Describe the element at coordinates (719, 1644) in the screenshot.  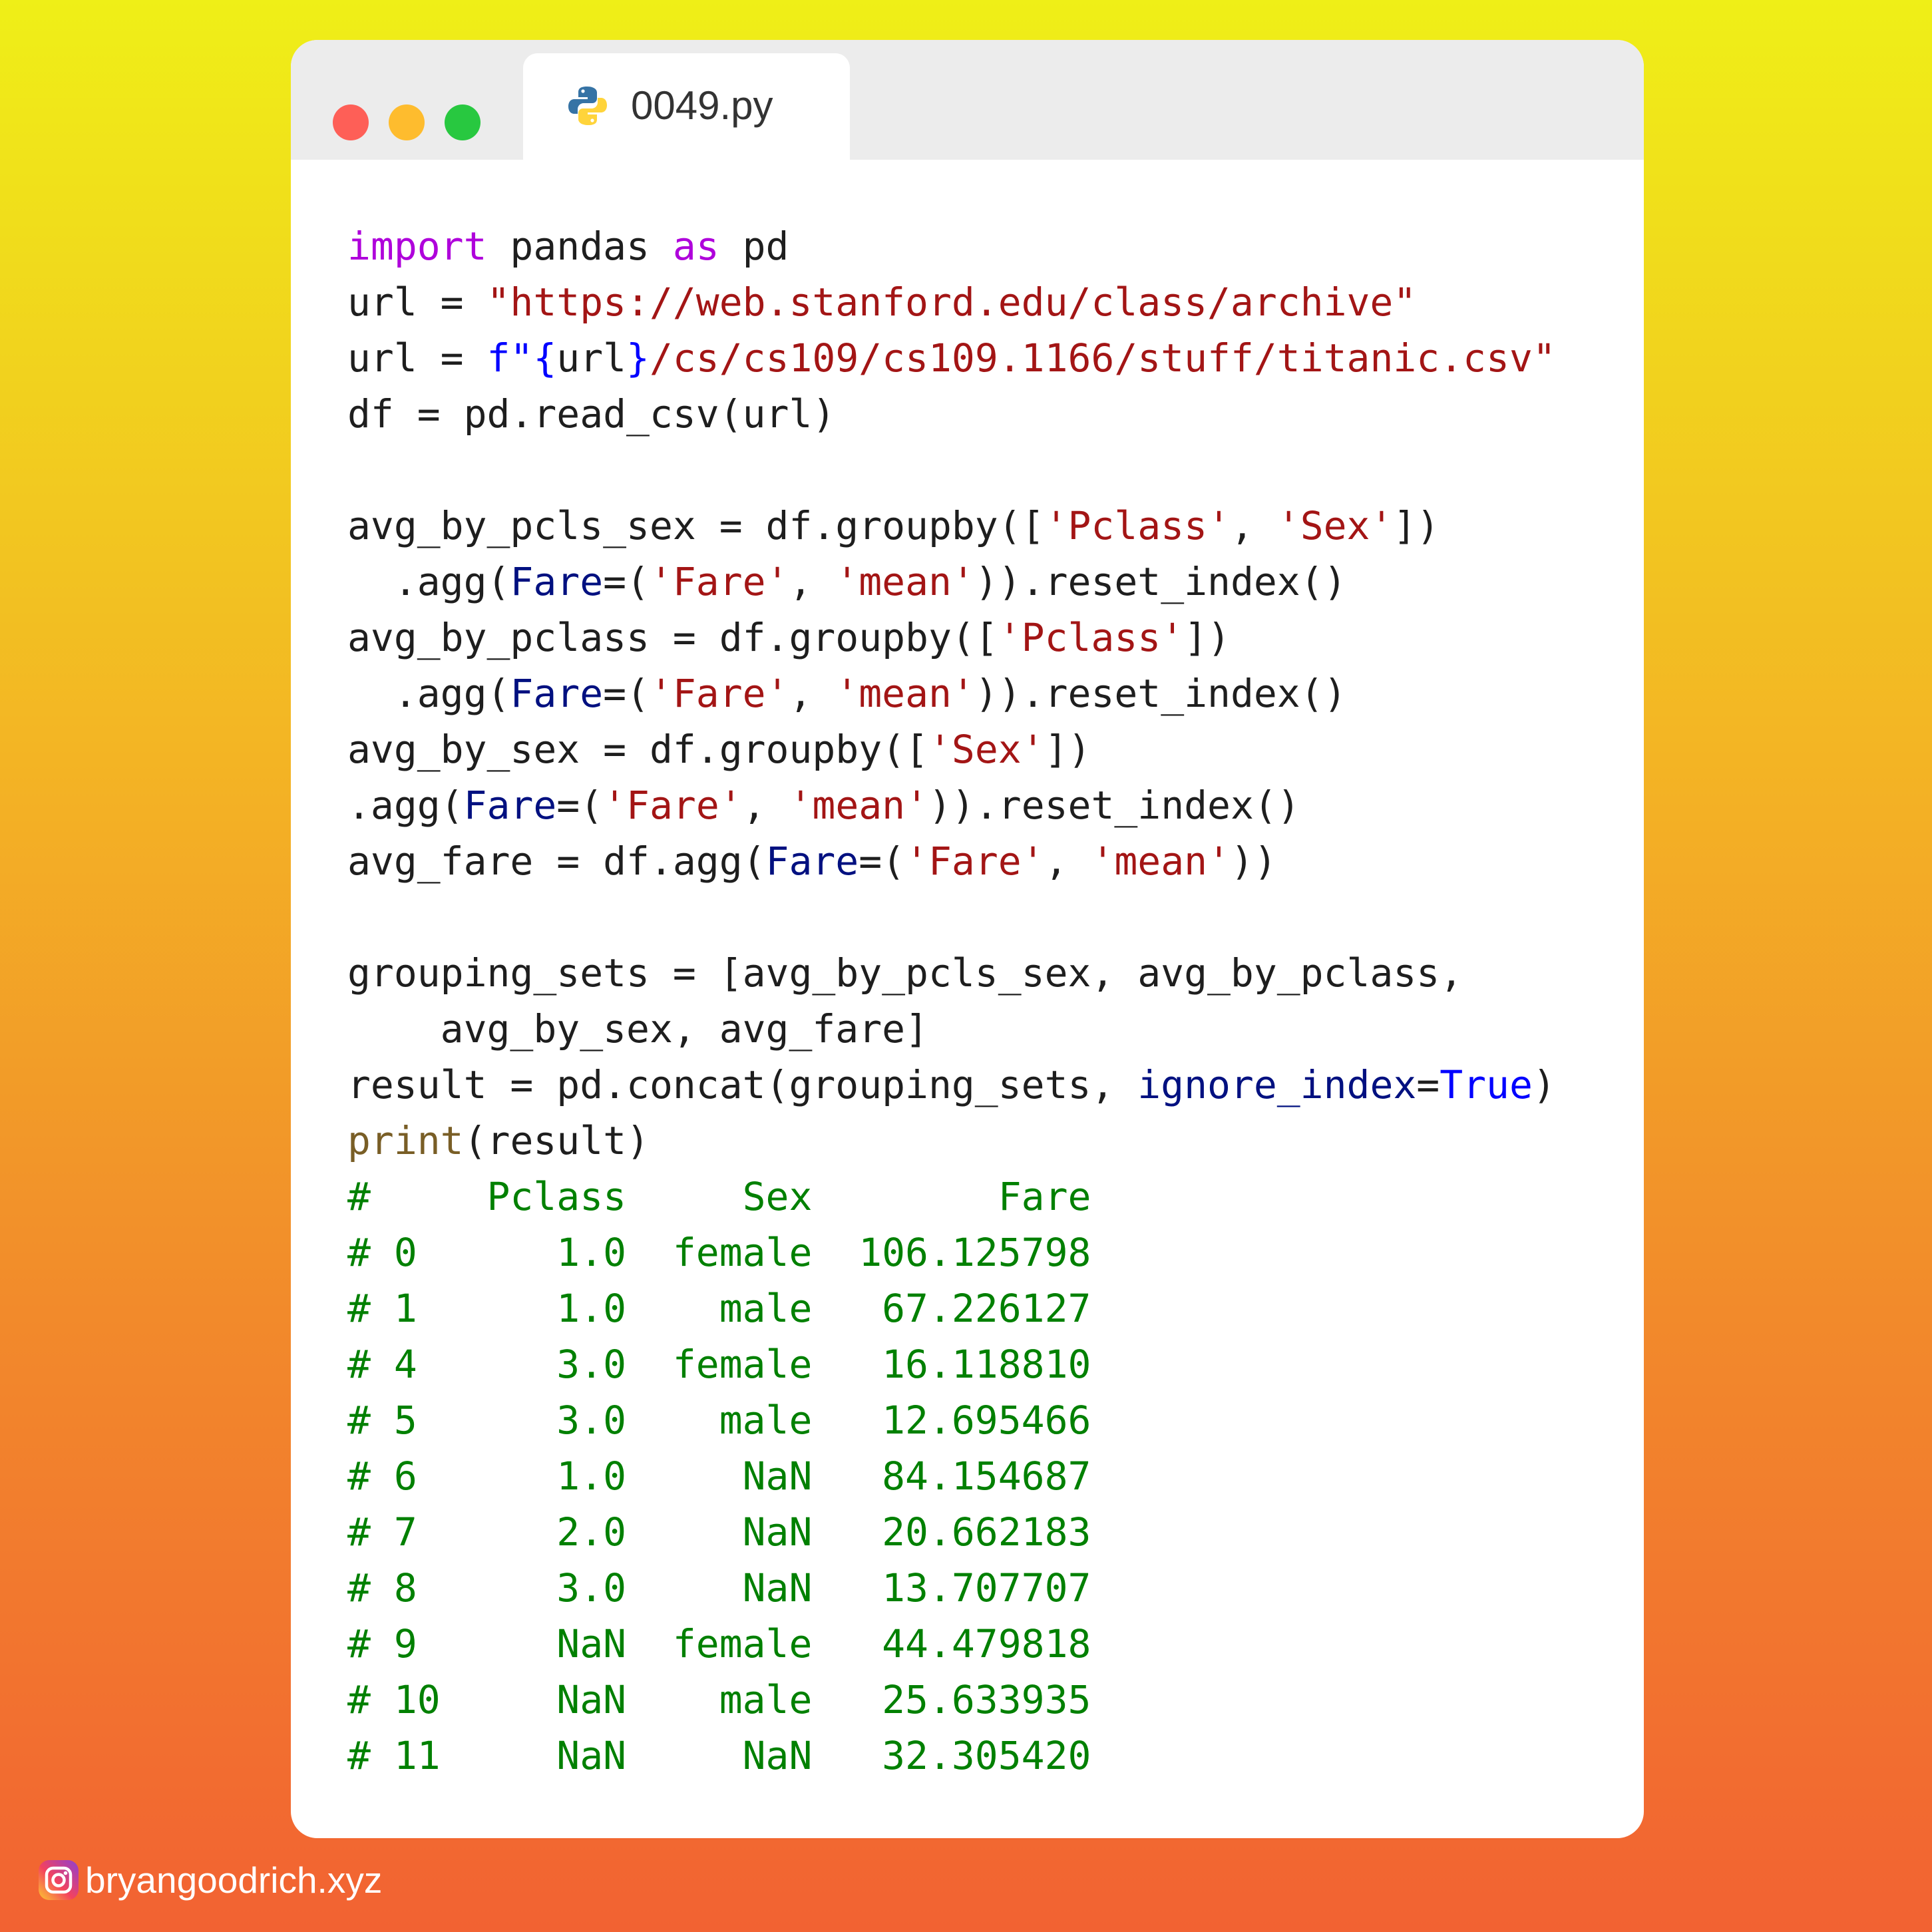
I see `code-token: # 9 NaN female 44.479818` at that location.